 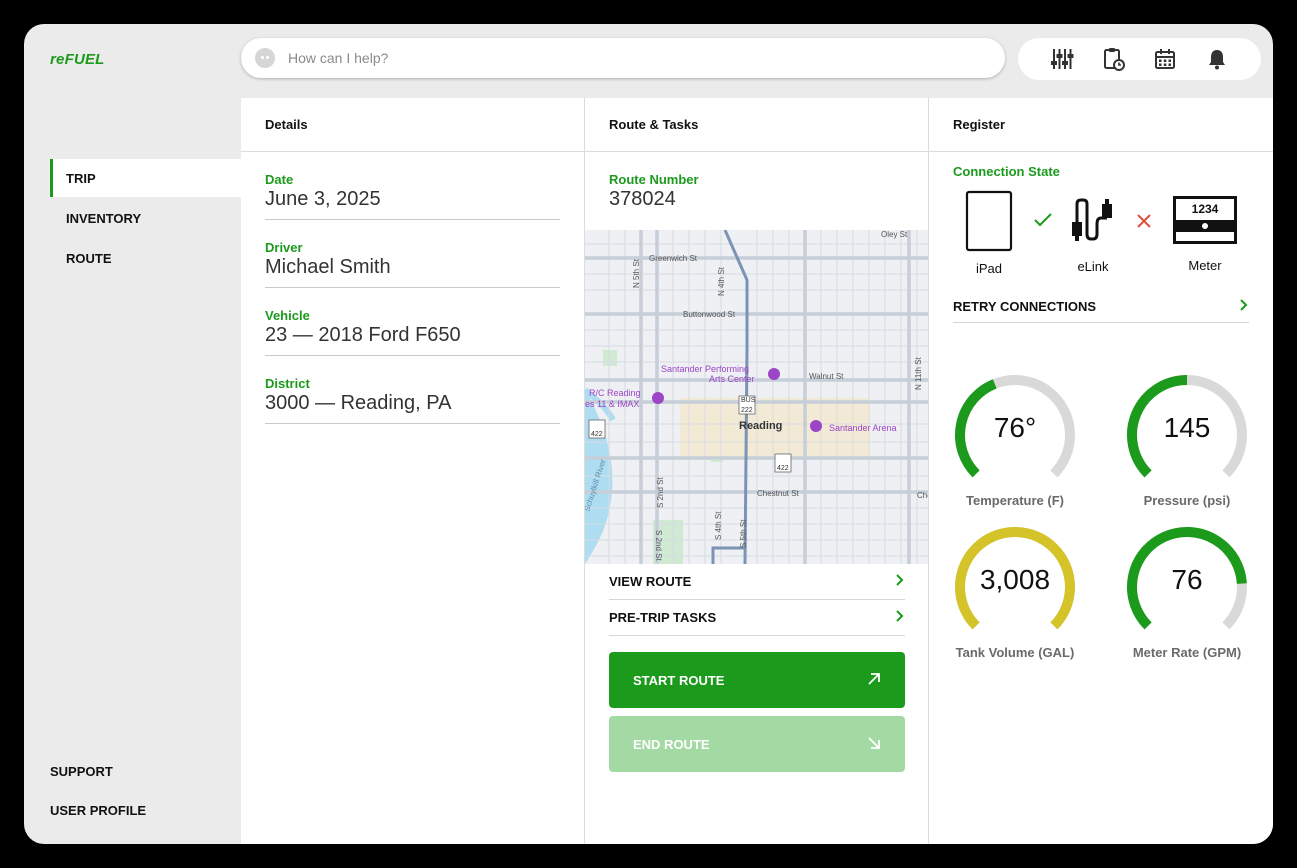 I want to click on assistant-search-bar, so click(x=623, y=58).